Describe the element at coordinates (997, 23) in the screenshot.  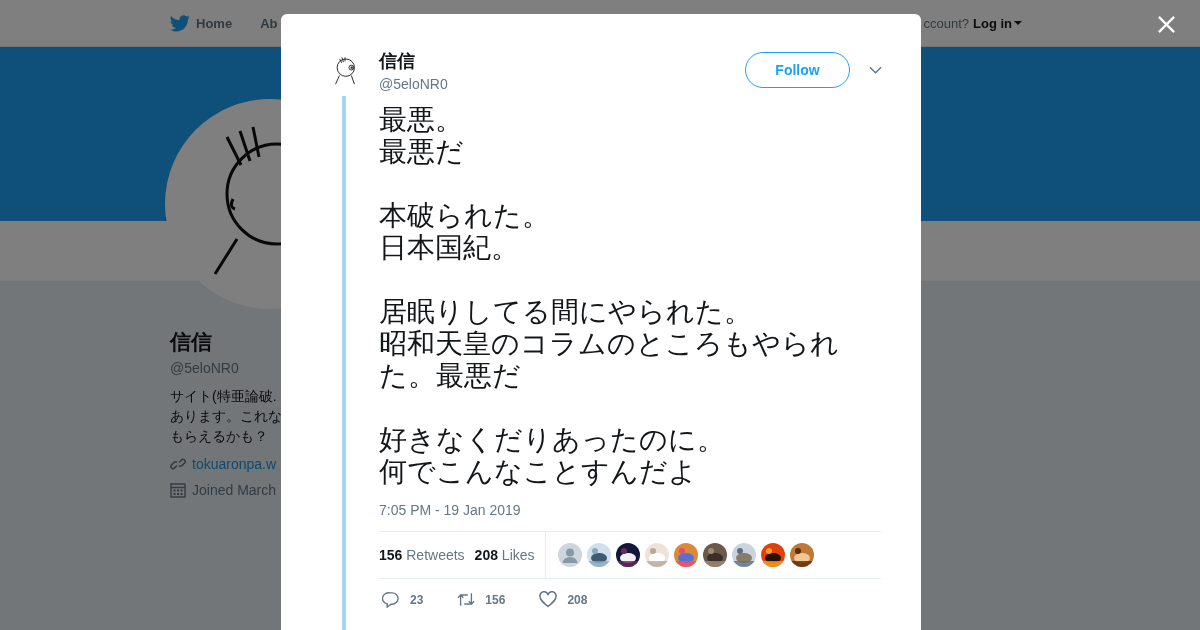
I see `login-link: Log in` at that location.